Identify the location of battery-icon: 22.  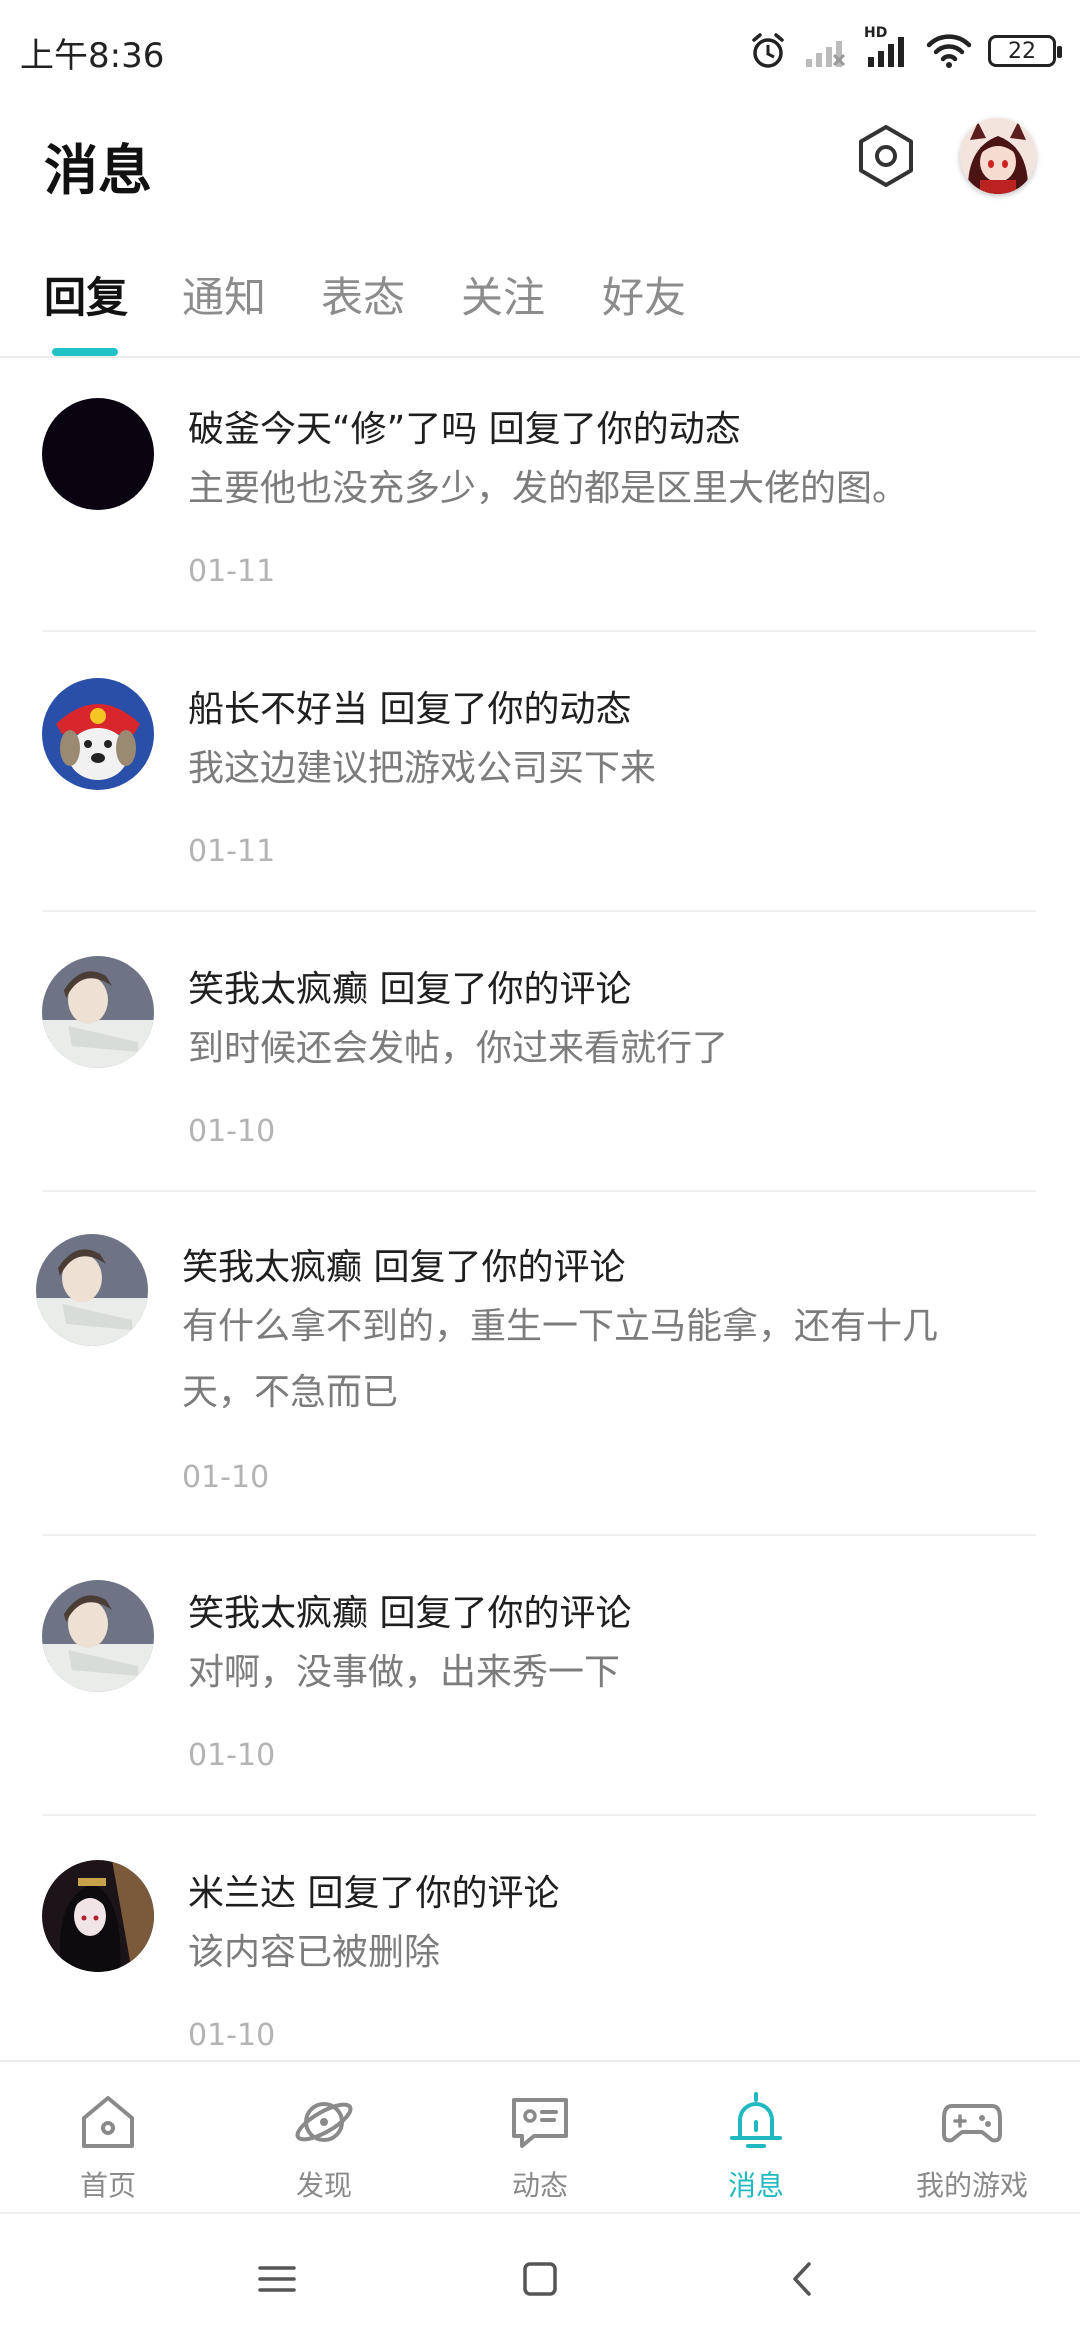
(1025, 51).